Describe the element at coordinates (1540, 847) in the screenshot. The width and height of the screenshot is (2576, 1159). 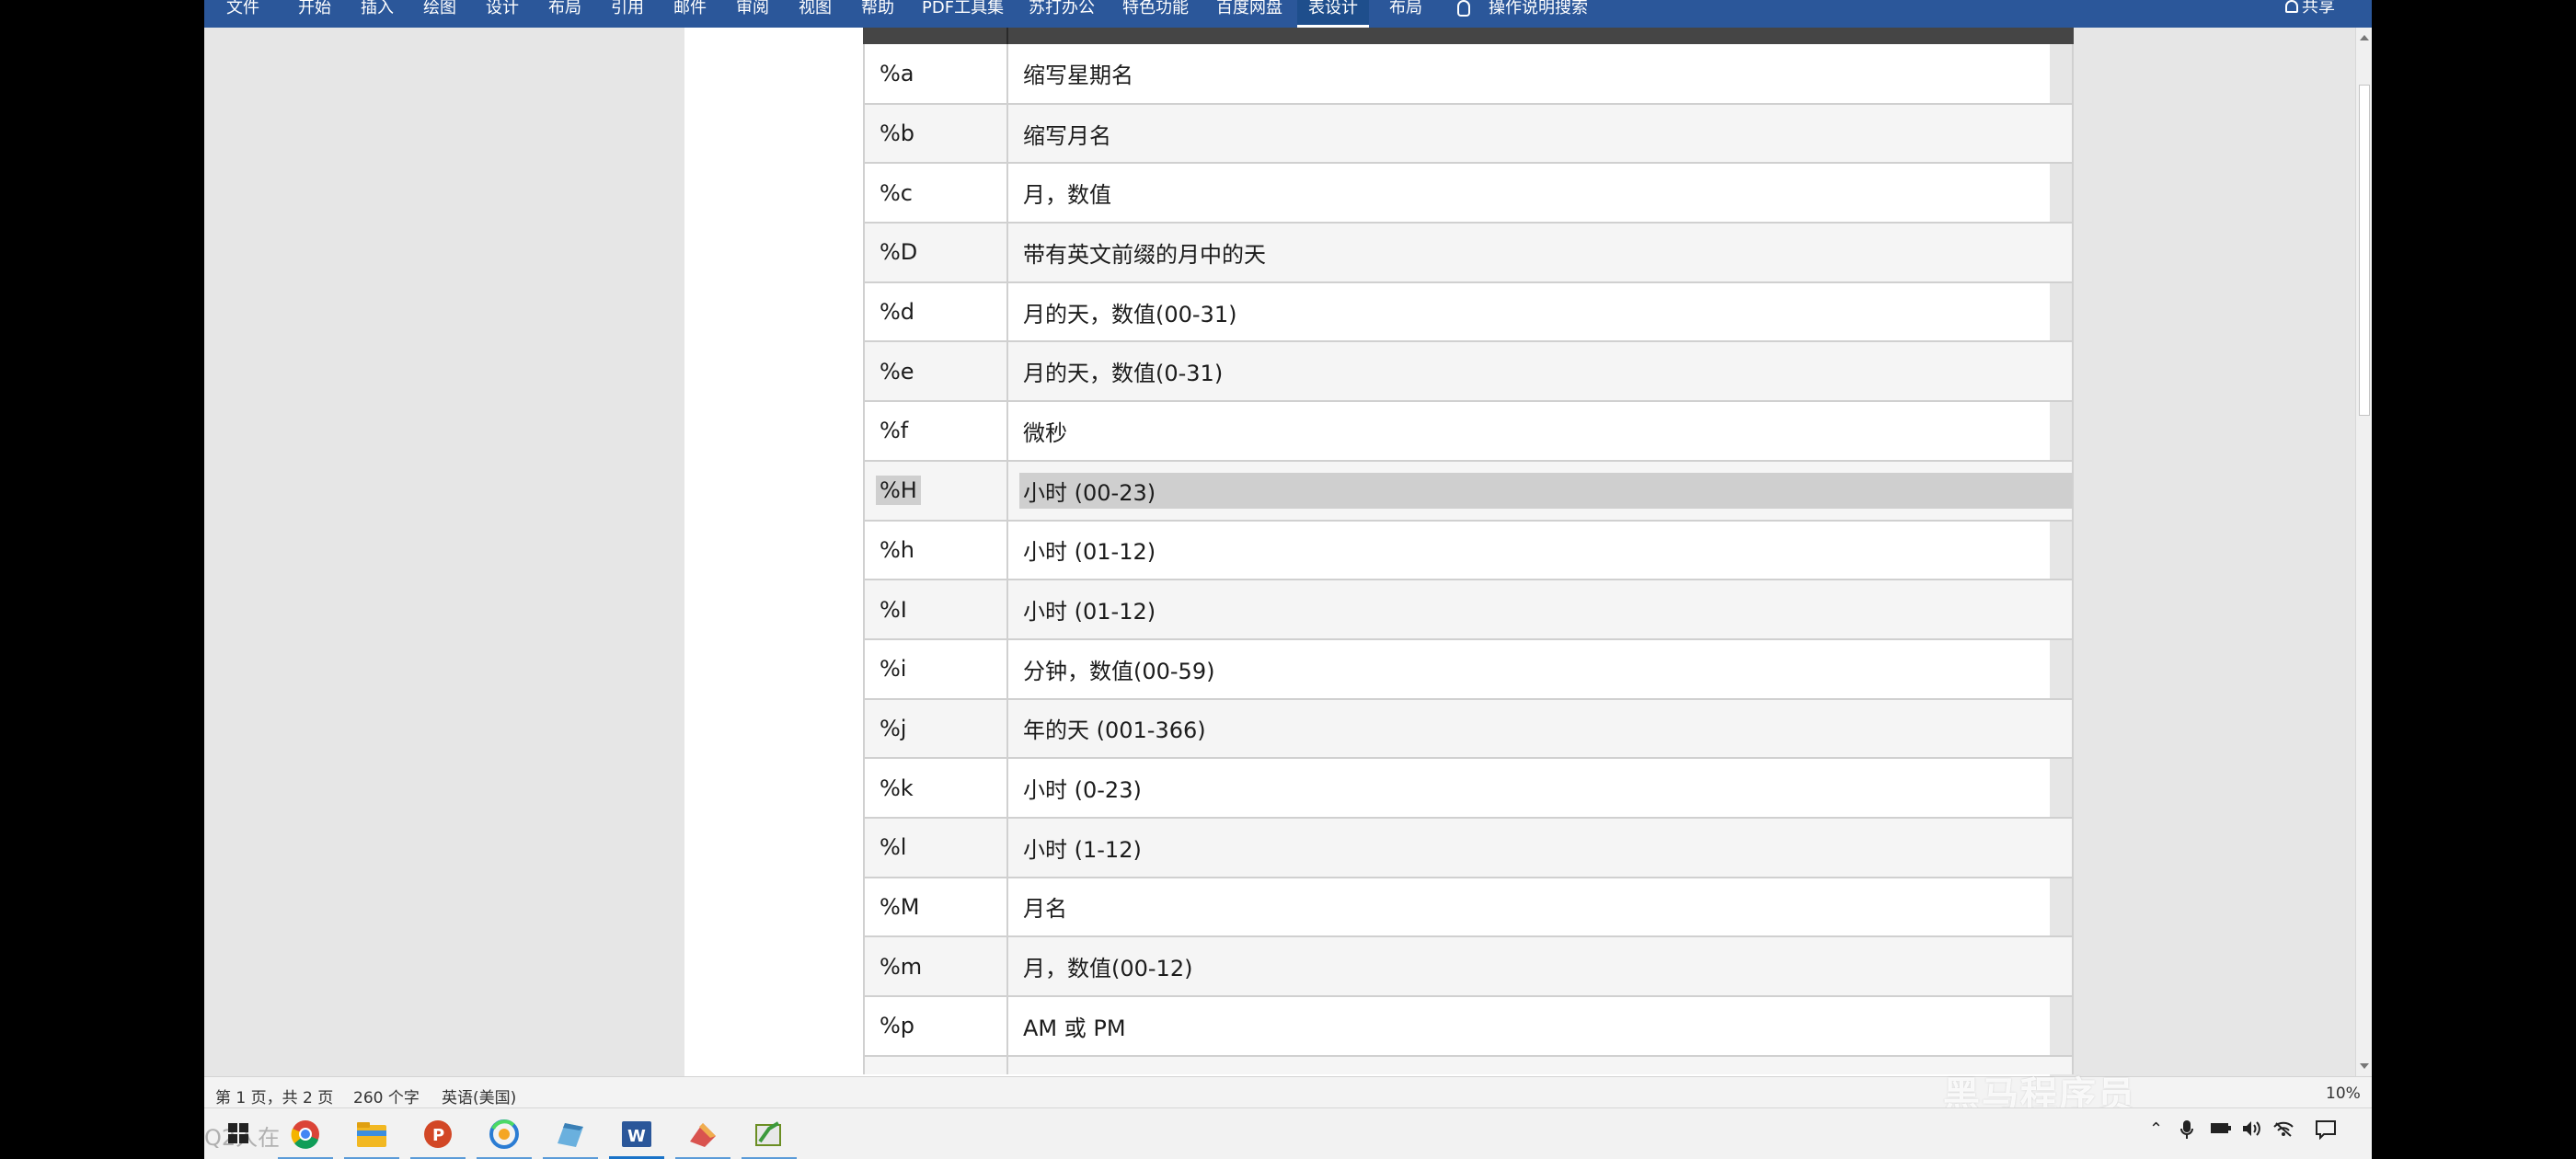
I see `format-description-cell: 小时 (1-12)` at that location.